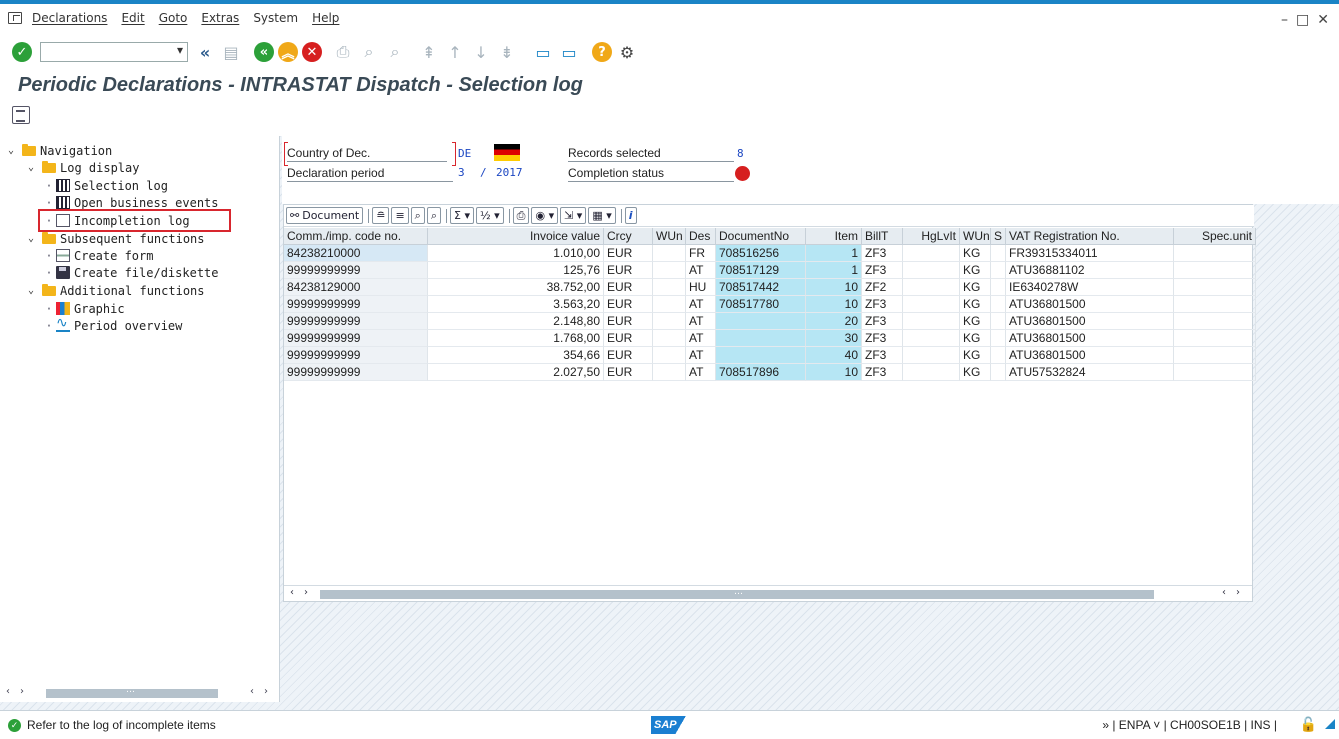  What do you see at coordinates (312, 52) in the screenshot?
I see `cancel-icon: ✕` at bounding box center [312, 52].